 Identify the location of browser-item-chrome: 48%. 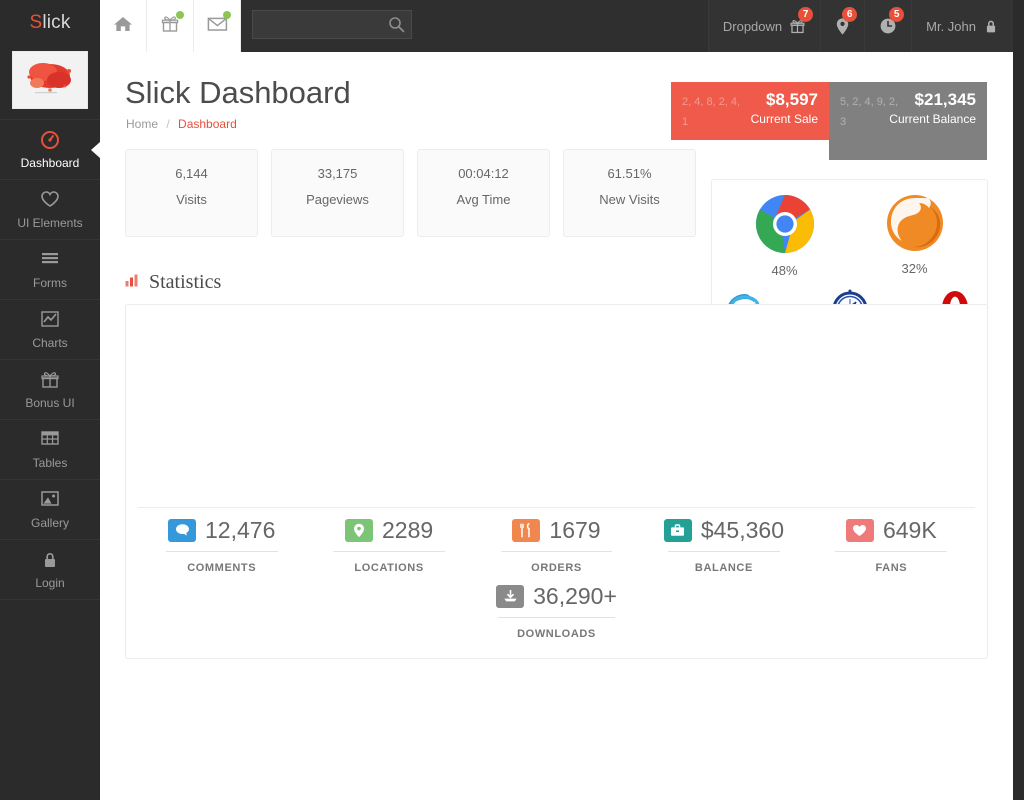
(785, 235).